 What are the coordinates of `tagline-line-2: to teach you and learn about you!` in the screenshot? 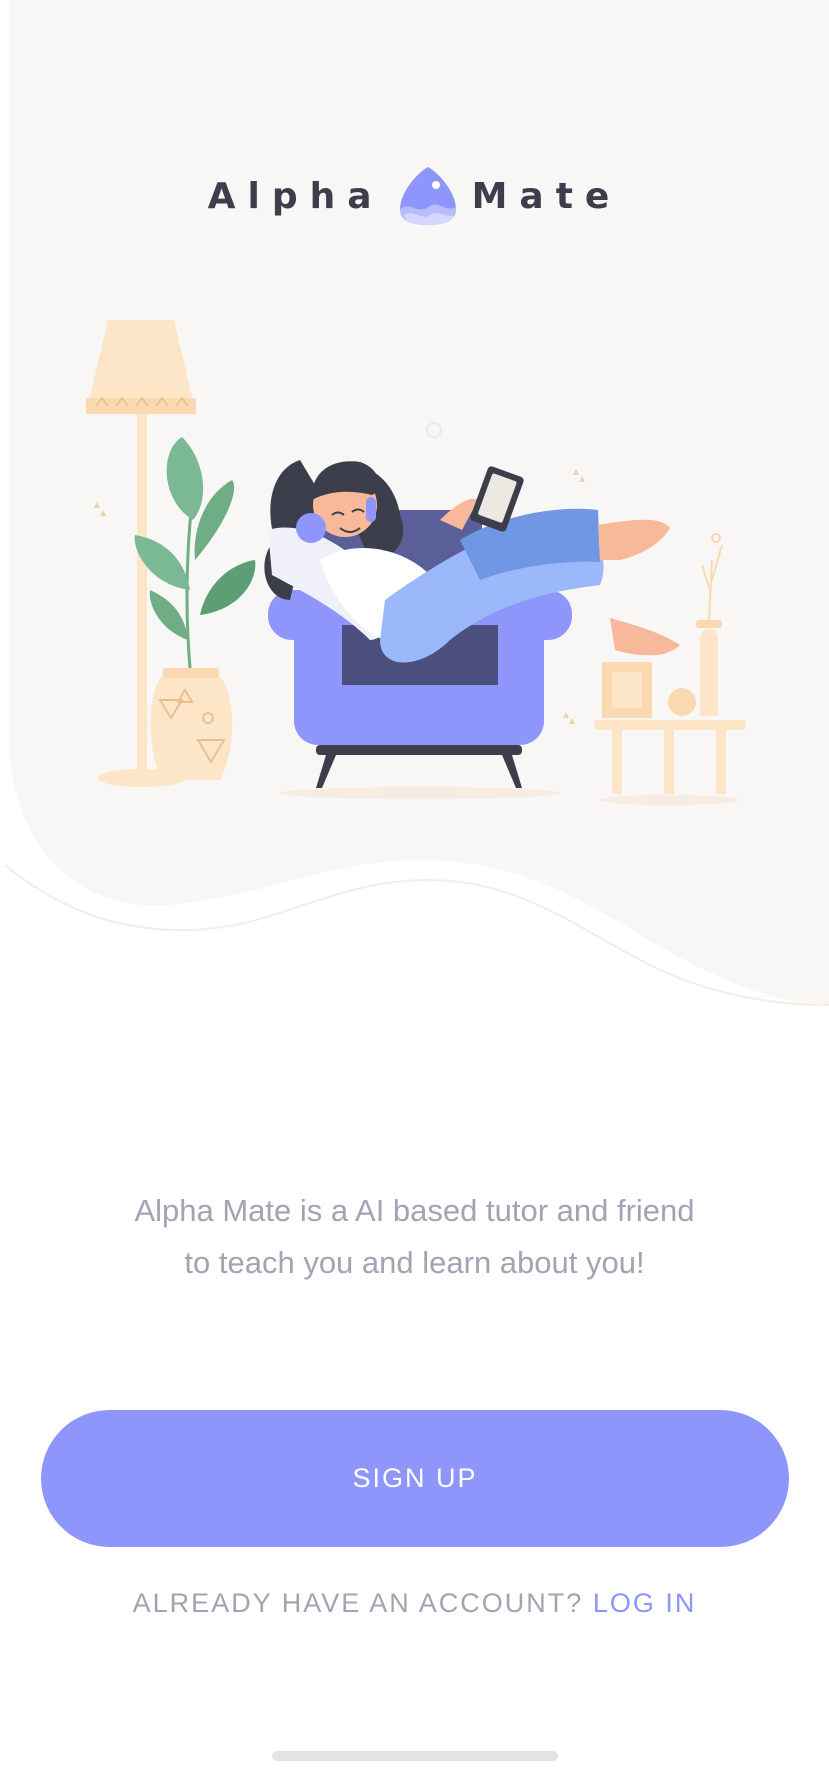 It's located at (414, 1262).